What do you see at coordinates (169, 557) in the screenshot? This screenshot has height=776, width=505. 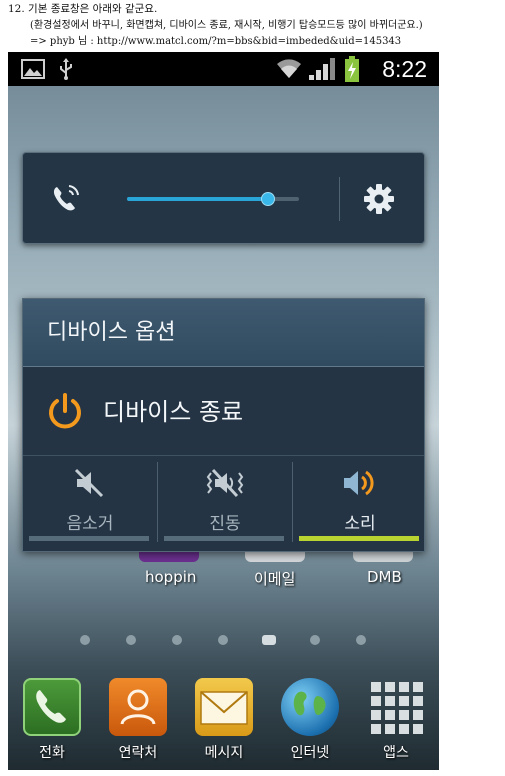 I see `hoppin-app-icon` at bounding box center [169, 557].